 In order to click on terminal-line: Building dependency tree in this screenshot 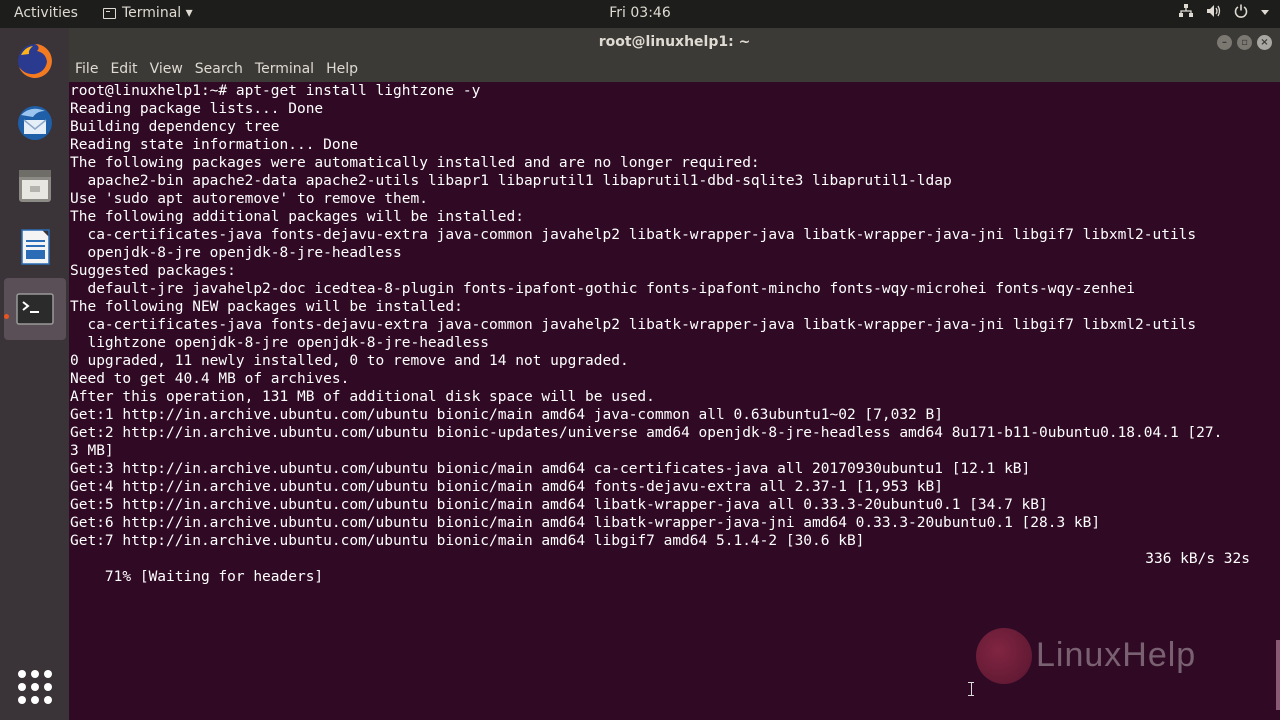, I will do `click(175, 127)`.